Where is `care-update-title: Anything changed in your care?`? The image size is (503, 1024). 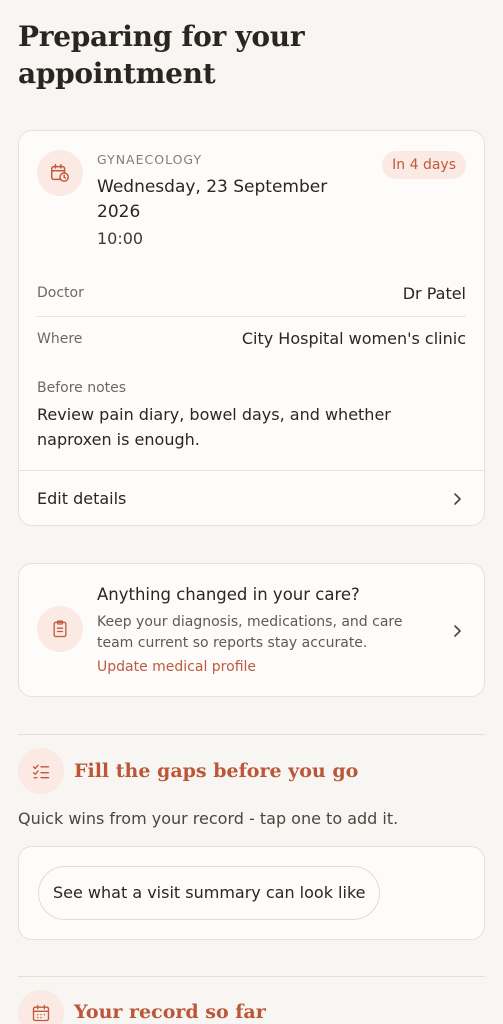 care-update-title: Anything changed in your care? is located at coordinates (228, 594).